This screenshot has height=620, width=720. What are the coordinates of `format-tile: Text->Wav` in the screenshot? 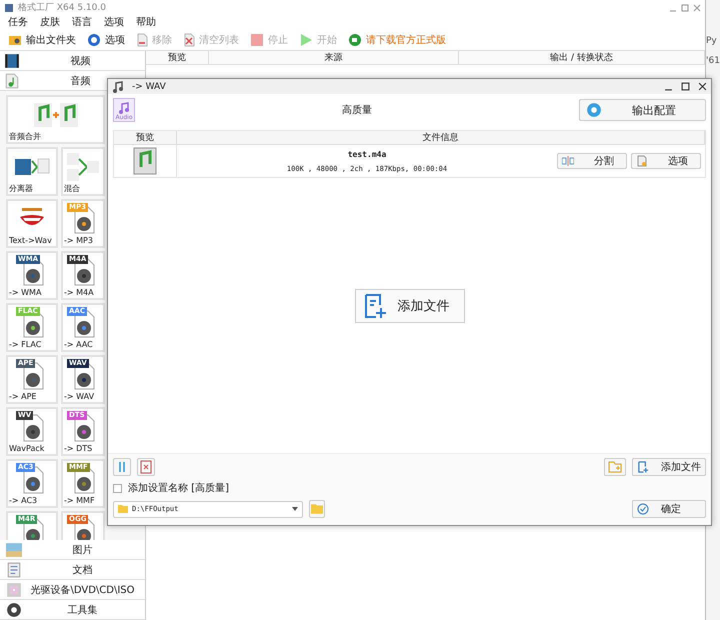 It's located at (32, 223).